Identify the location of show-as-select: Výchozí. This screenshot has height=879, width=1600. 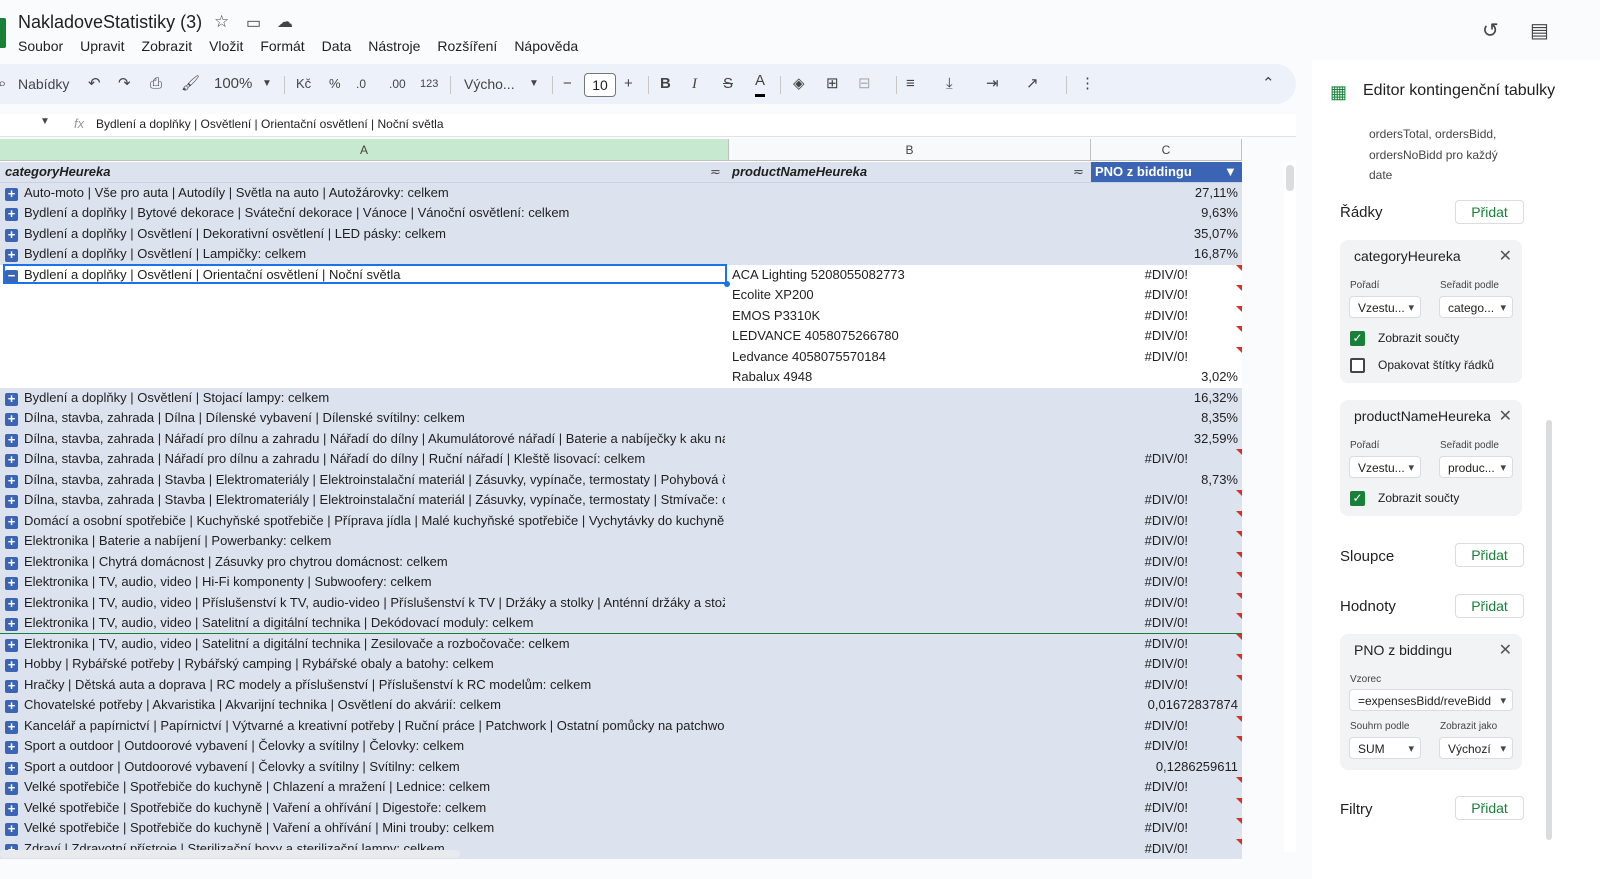
(1476, 748).